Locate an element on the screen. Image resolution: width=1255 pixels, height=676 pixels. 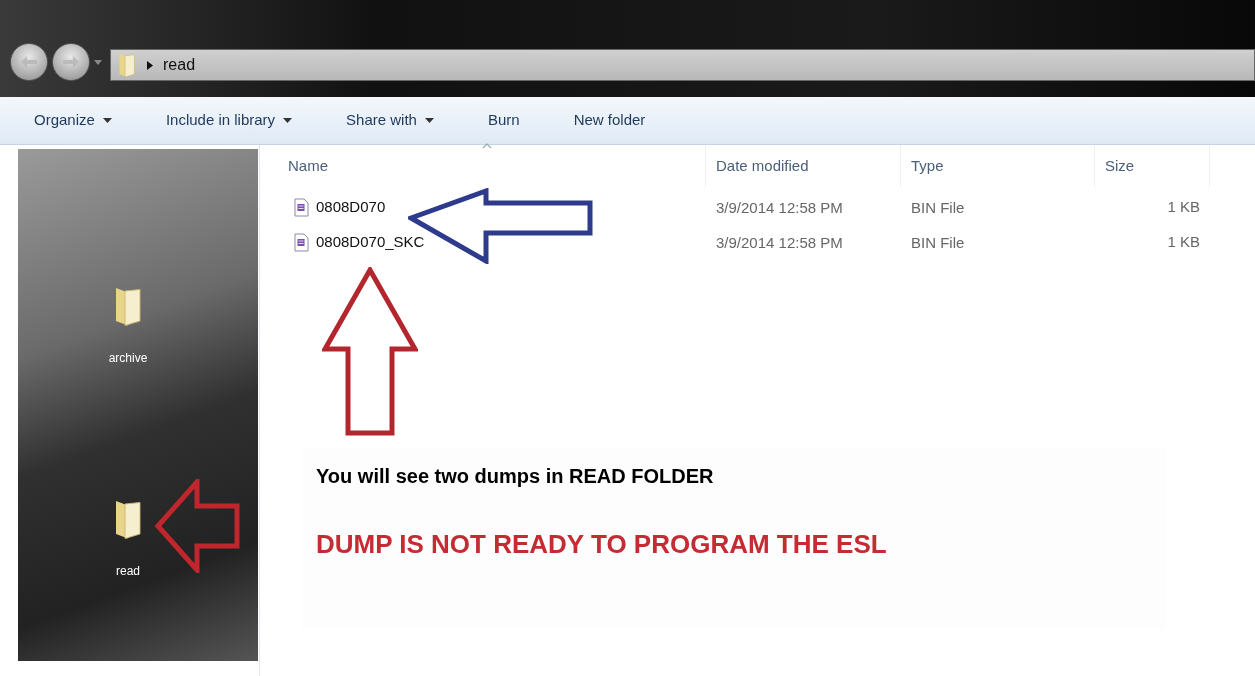
file-row: 0808D070_SKC 3/9/2014 12:58 PM BIN File 1 KB is located at coordinates (771, 242).